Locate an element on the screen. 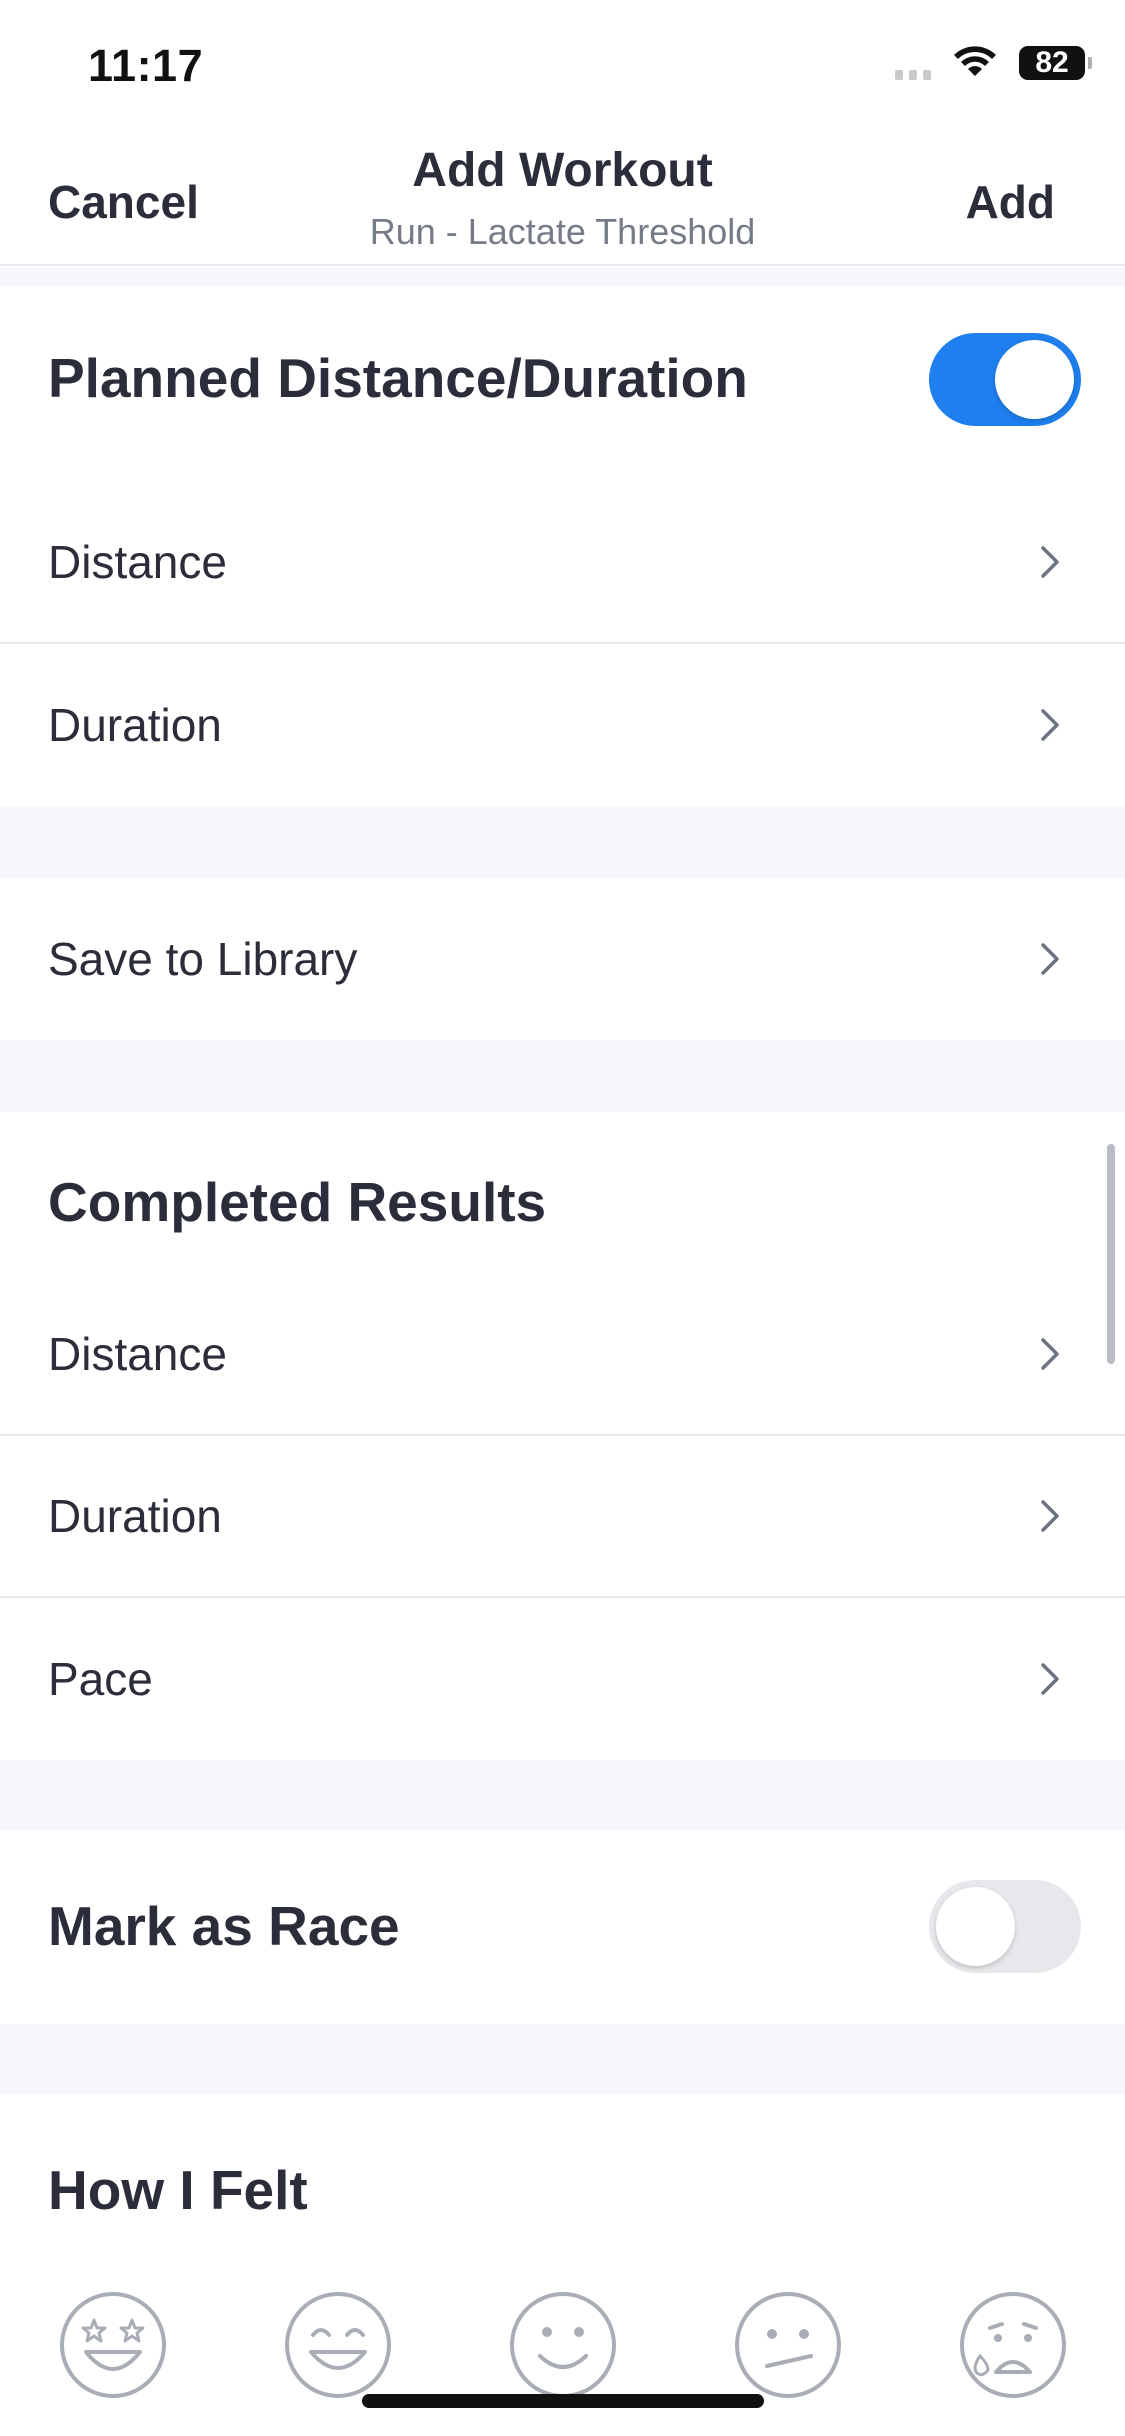 The height and width of the screenshot is (2436, 1125). status-time: 11:17 is located at coordinates (146, 65).